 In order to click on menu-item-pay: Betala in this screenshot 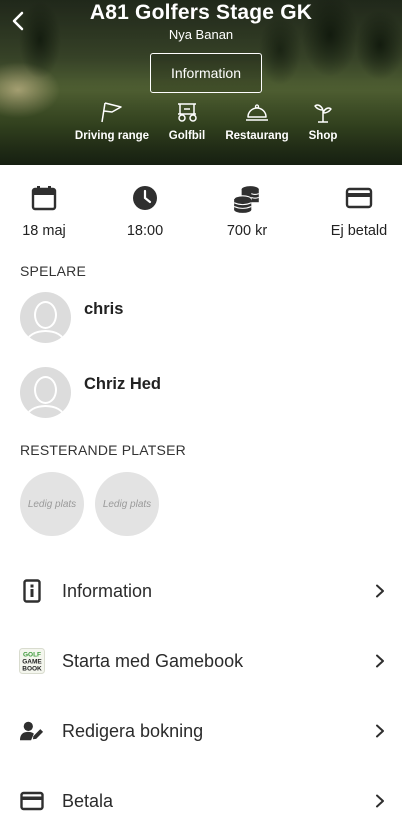, I will do `click(201, 796)`.